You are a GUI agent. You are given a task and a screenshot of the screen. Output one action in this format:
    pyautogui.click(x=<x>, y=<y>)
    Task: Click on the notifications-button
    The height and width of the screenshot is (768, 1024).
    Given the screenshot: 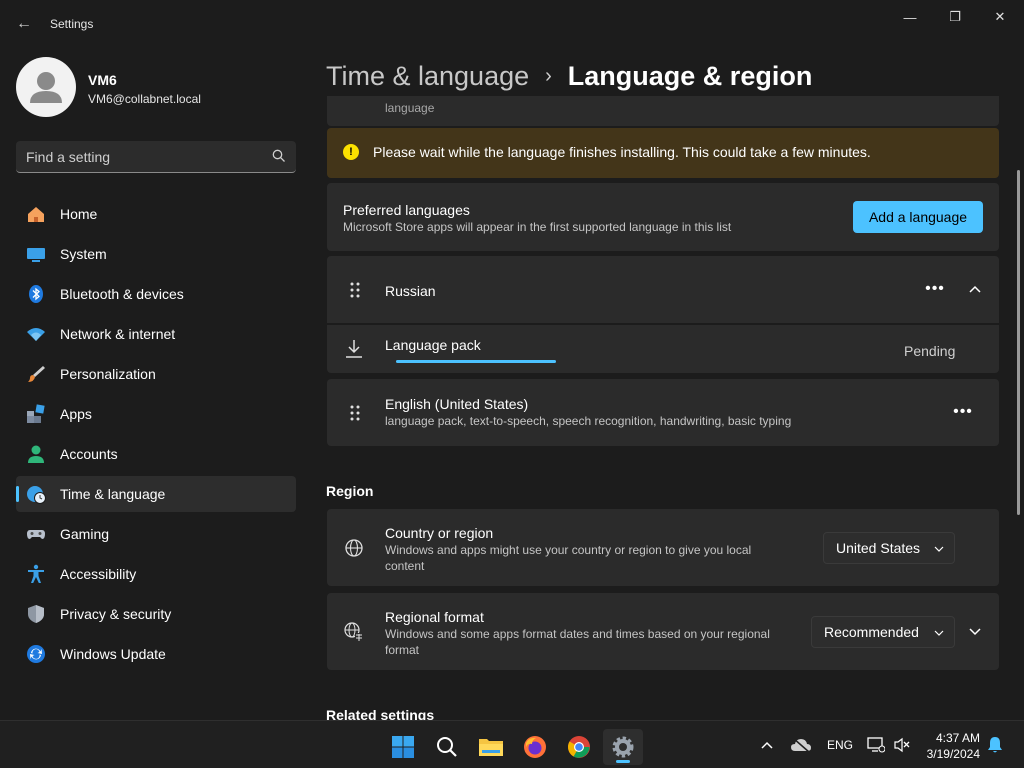 What is the action you would take?
    pyautogui.click(x=995, y=744)
    